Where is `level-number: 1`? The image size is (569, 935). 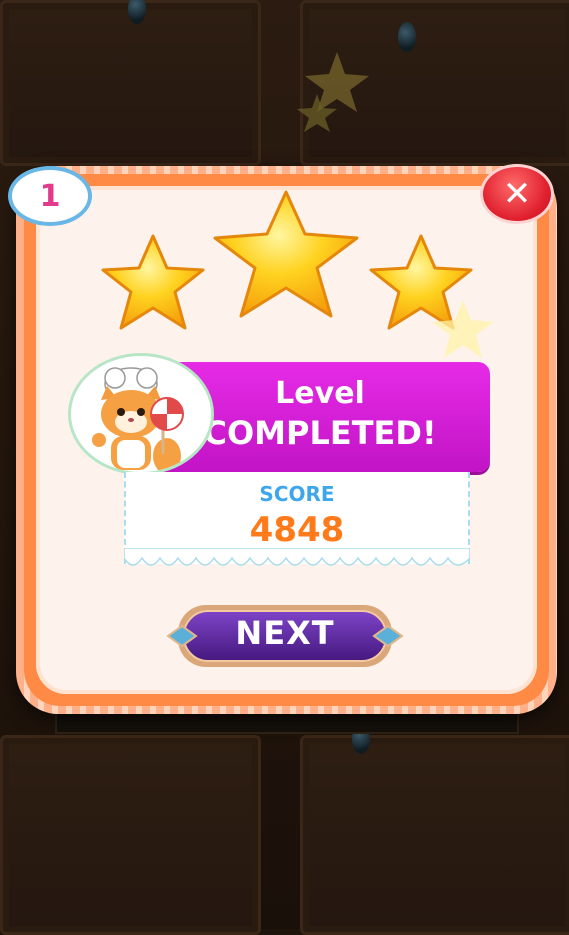
level-number: 1 is located at coordinates (50, 196).